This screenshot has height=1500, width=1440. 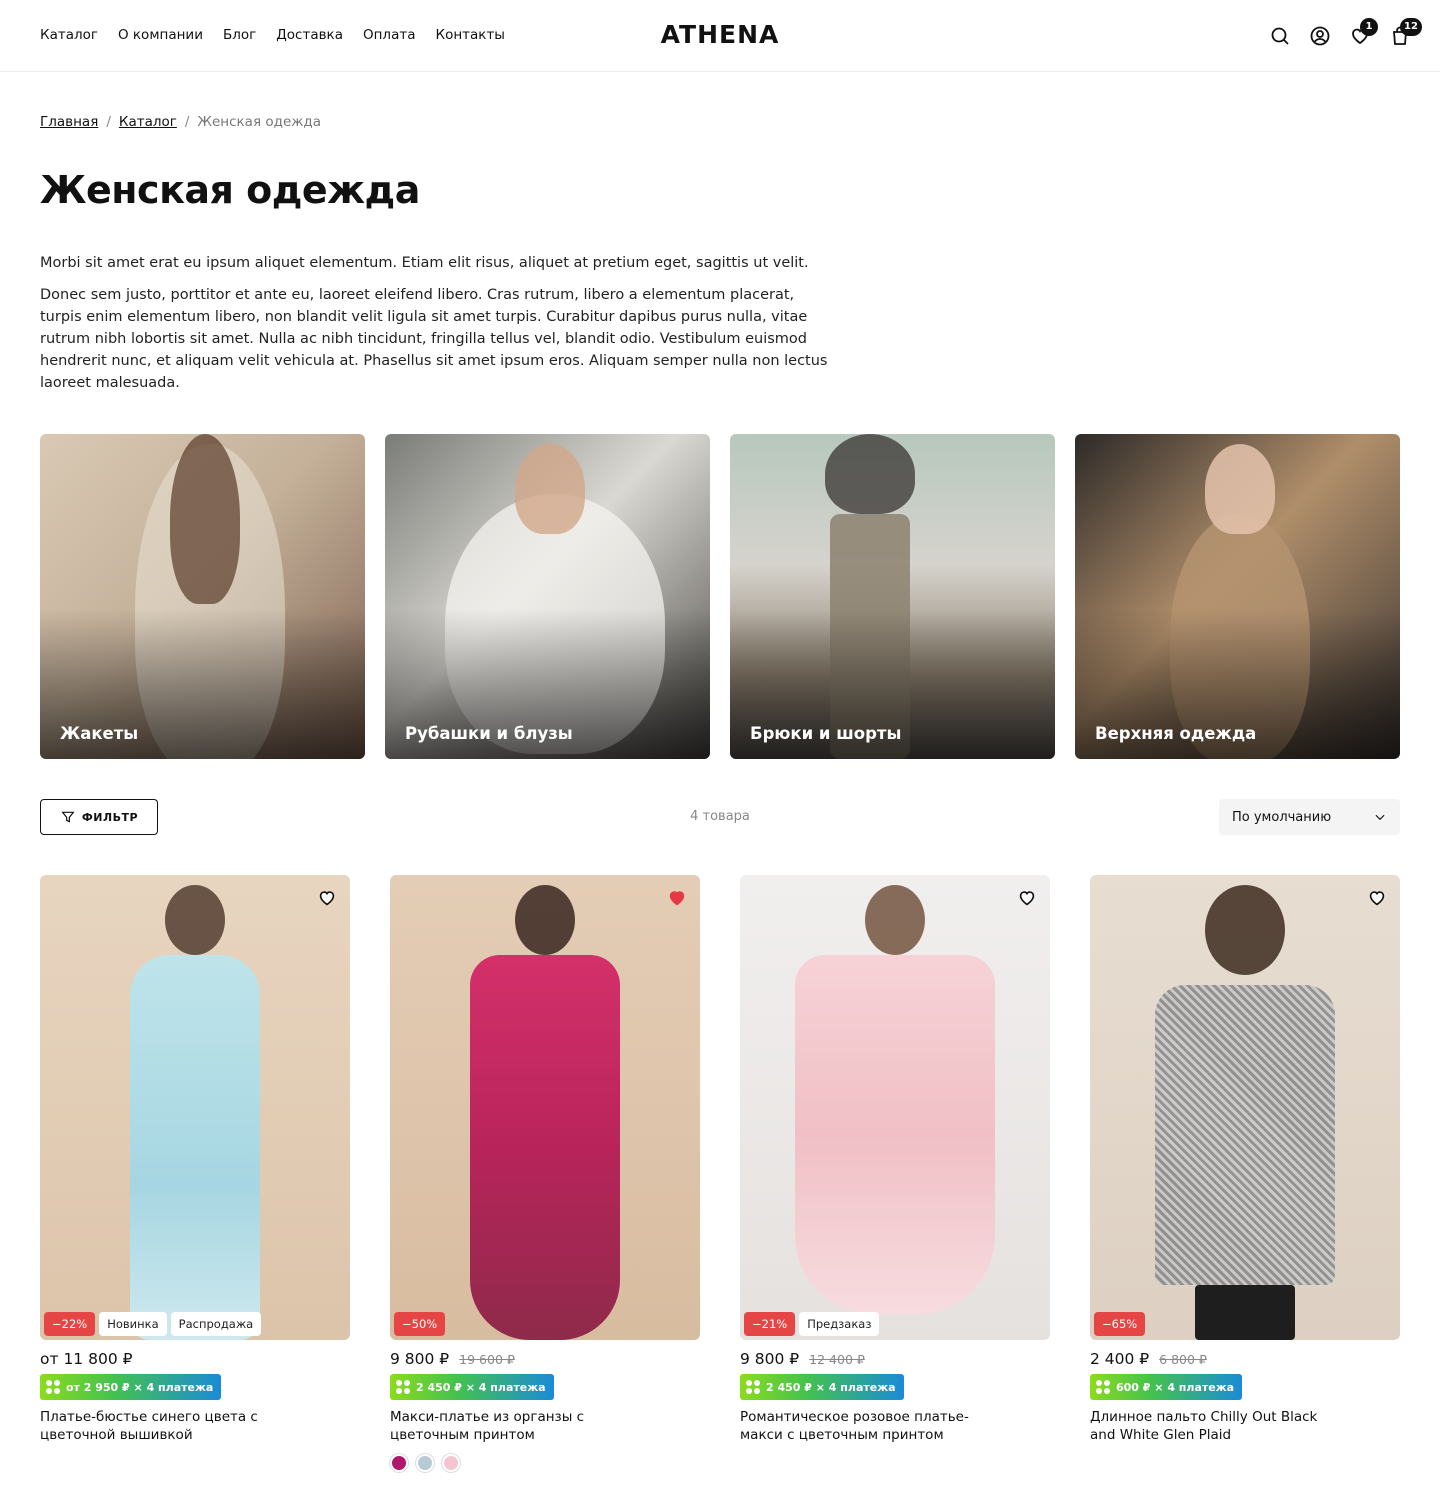 I want to click on category-tile-pants: Брюки и шорты, so click(x=892, y=596).